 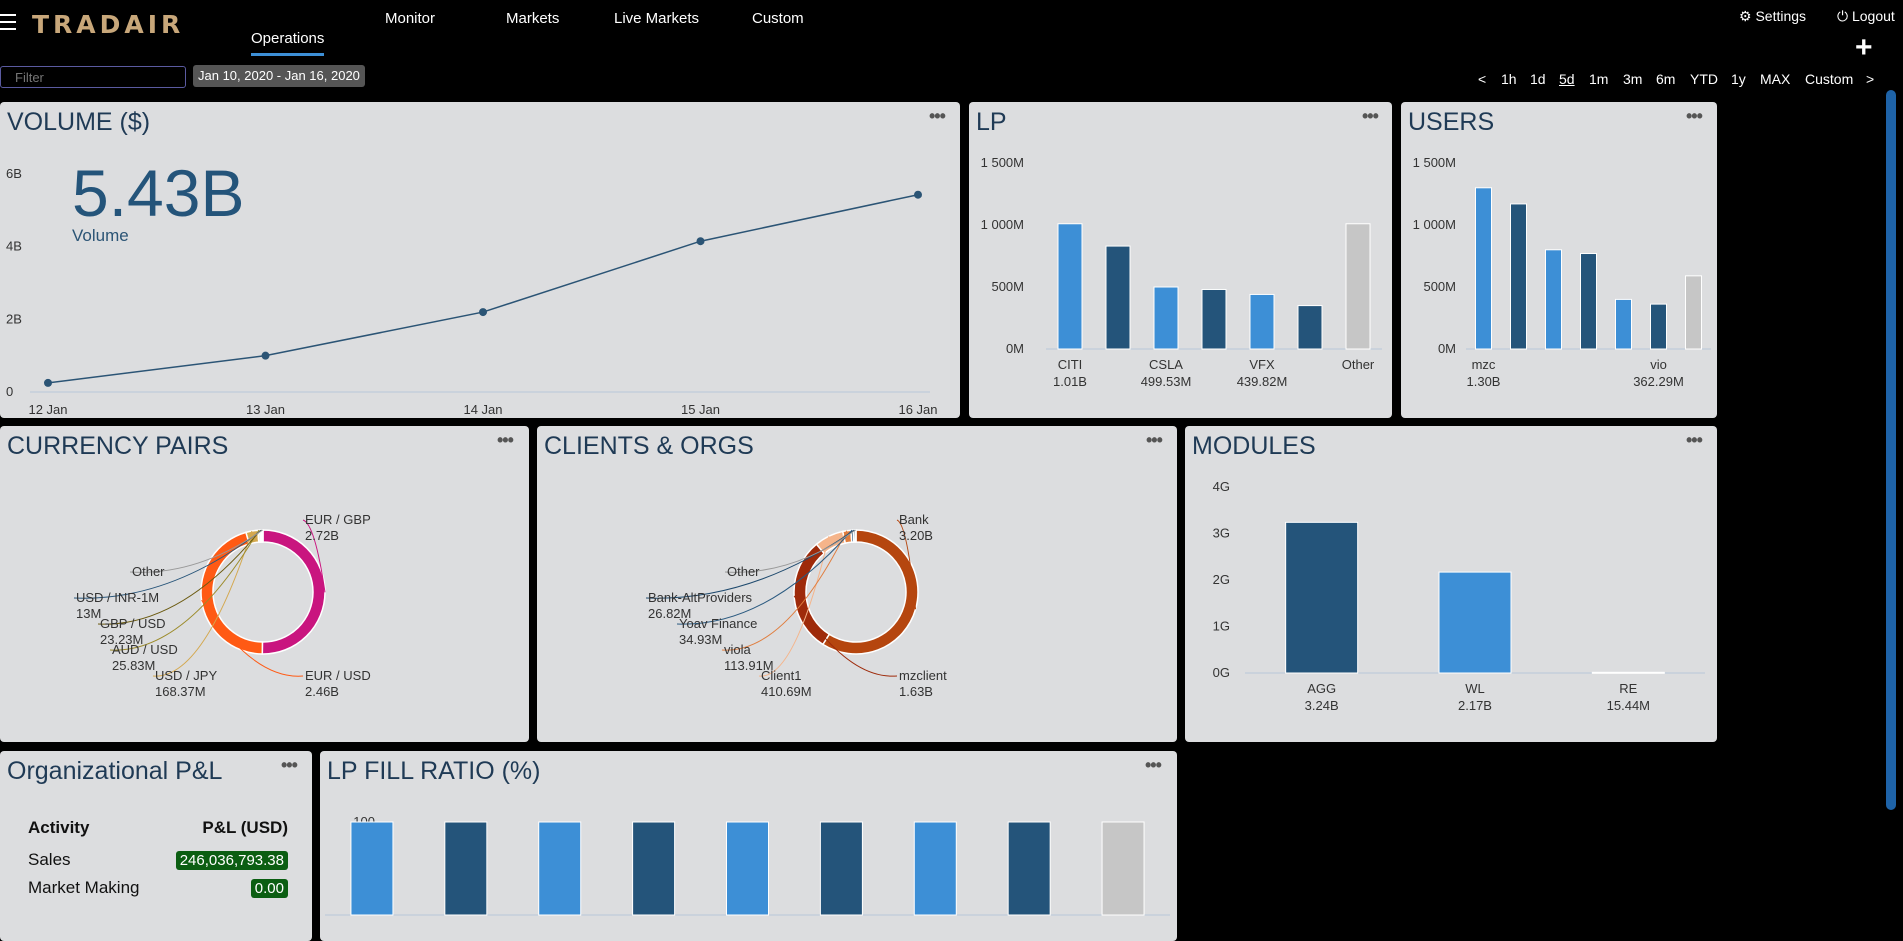 I want to click on volume-series-line, so click(x=483, y=288).